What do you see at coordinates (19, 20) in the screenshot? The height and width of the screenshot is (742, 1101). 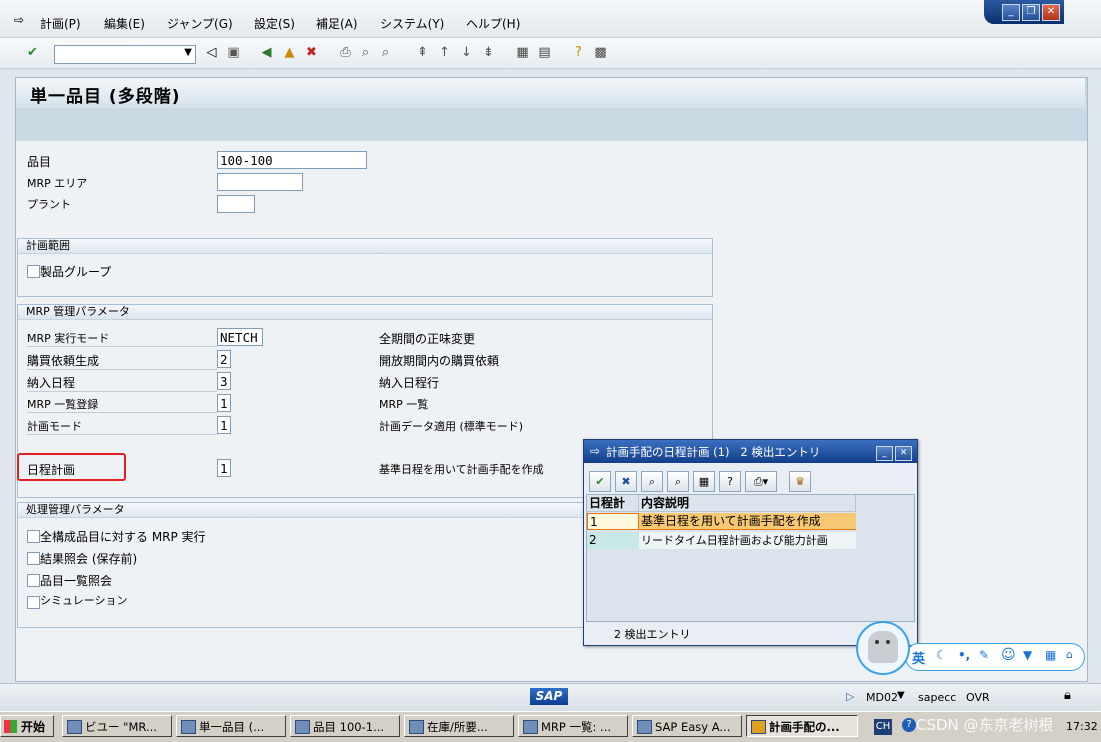 I see `sap-menu-icon: ⇨` at bounding box center [19, 20].